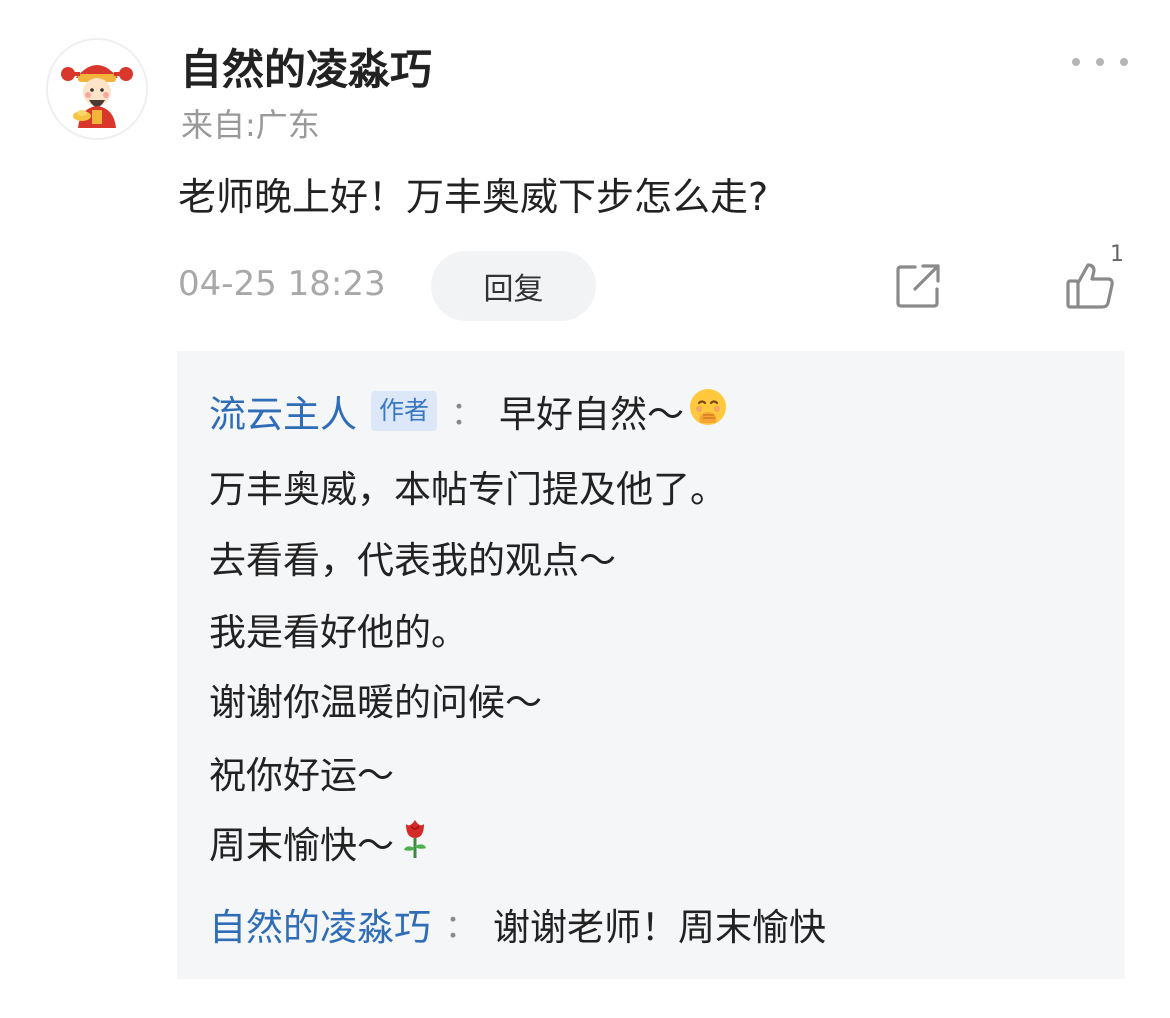 The width and height of the screenshot is (1170, 1018). I want to click on comment-location: 来自:广东, so click(250, 125).